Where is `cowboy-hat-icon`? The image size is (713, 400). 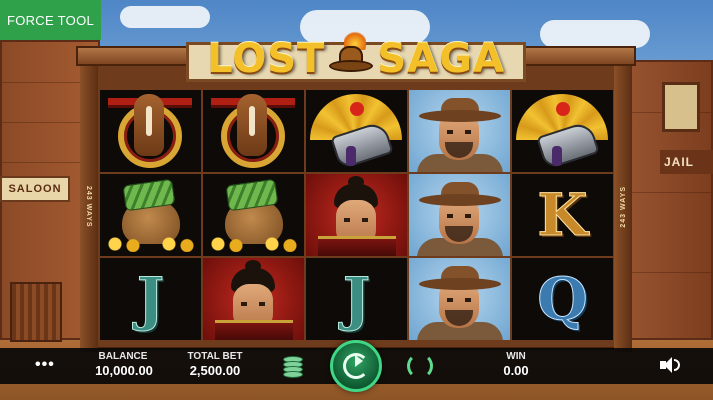 cowboy-hat-icon is located at coordinates (351, 59).